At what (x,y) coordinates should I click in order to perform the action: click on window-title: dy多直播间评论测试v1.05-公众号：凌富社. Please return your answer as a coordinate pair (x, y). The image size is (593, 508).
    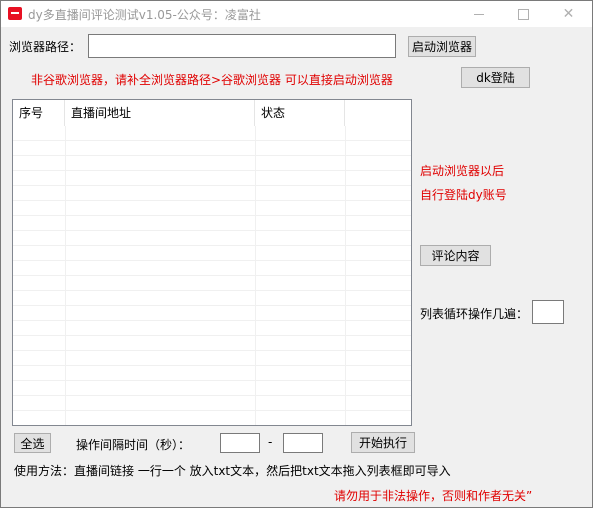
    Looking at the image, I should click on (144, 15).